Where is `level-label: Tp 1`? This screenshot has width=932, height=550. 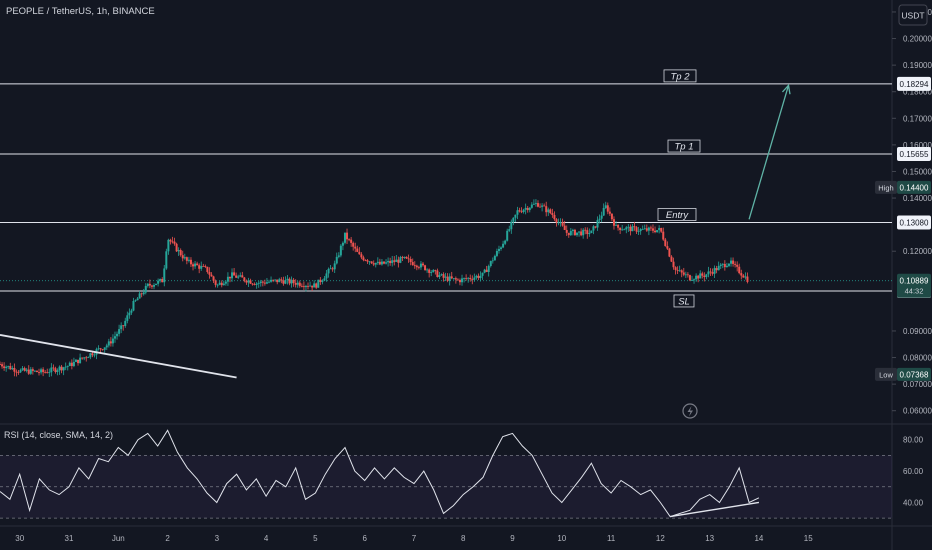 level-label: Tp 1 is located at coordinates (683, 147).